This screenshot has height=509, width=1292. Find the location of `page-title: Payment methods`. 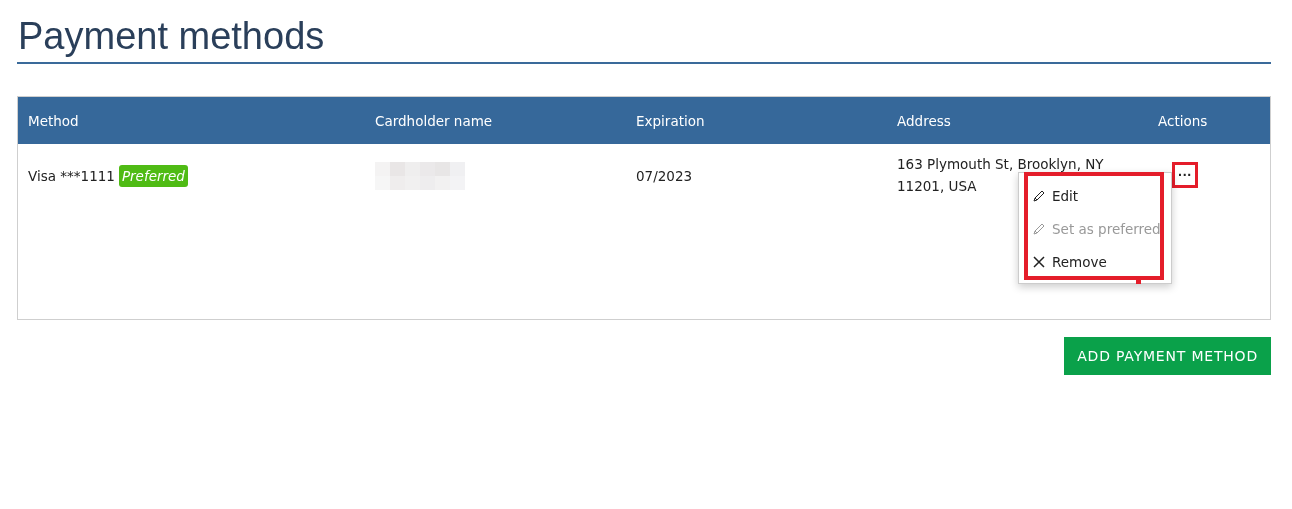

page-title: Payment methods is located at coordinates (172, 36).